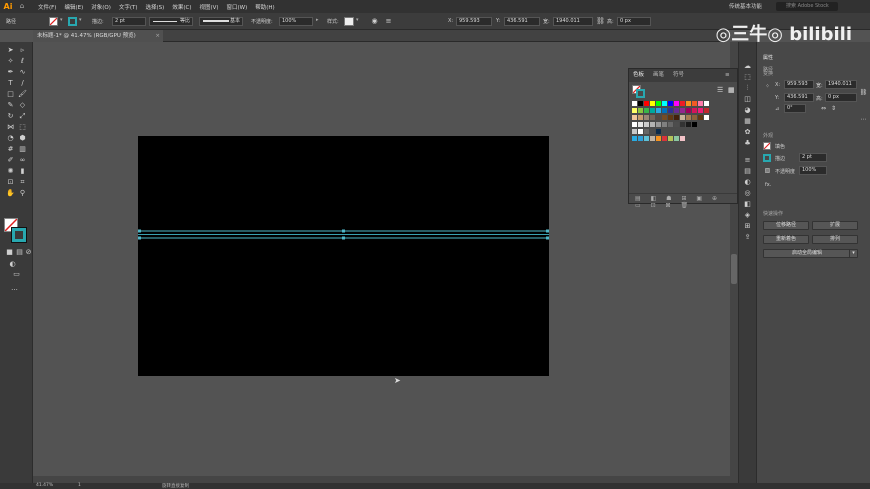 This screenshot has height=489, width=870. I want to click on expand-button: 扩展, so click(835, 225).